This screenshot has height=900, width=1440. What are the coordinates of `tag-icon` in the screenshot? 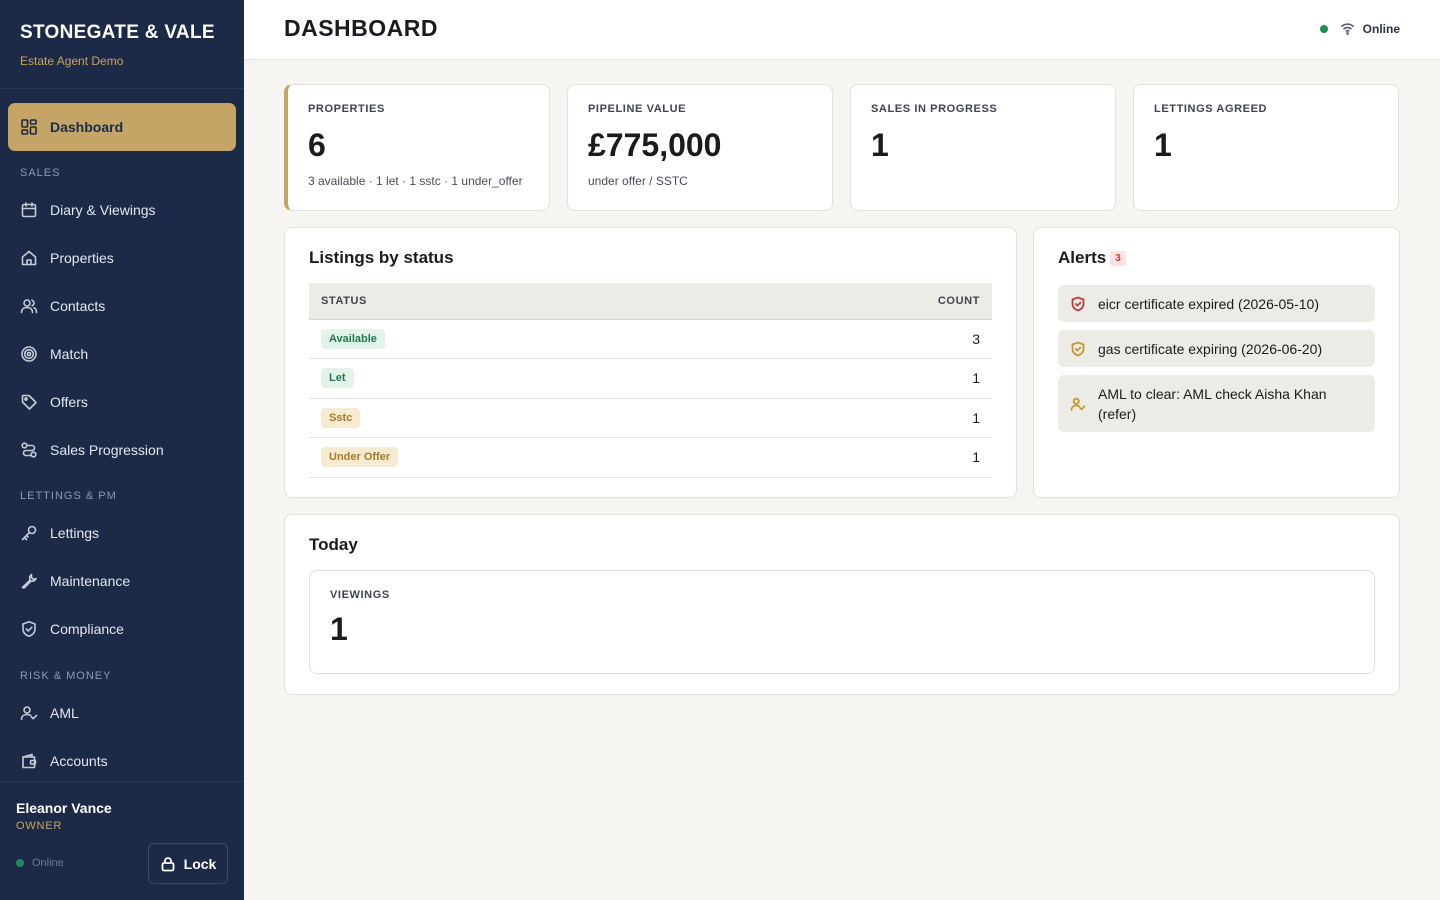 It's located at (29, 402).